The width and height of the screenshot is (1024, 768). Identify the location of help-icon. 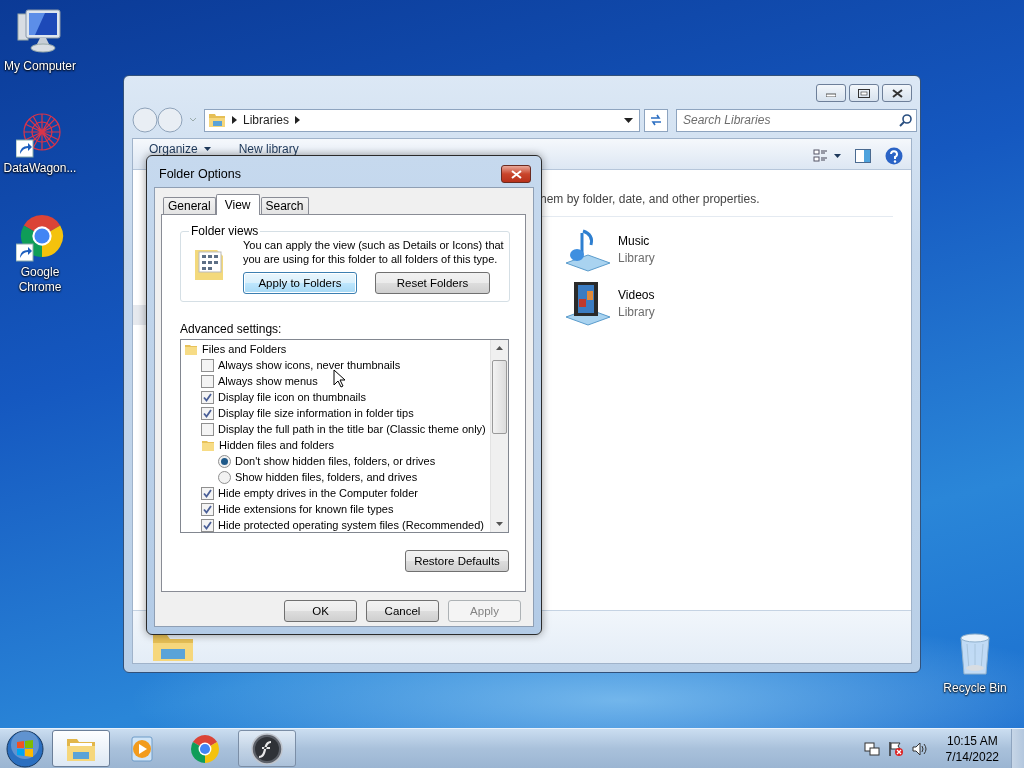
(894, 155).